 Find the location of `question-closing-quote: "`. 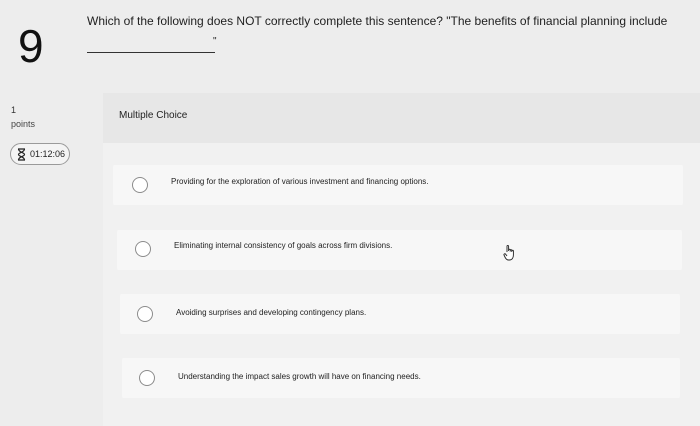

question-closing-quote: " is located at coordinates (215, 41).